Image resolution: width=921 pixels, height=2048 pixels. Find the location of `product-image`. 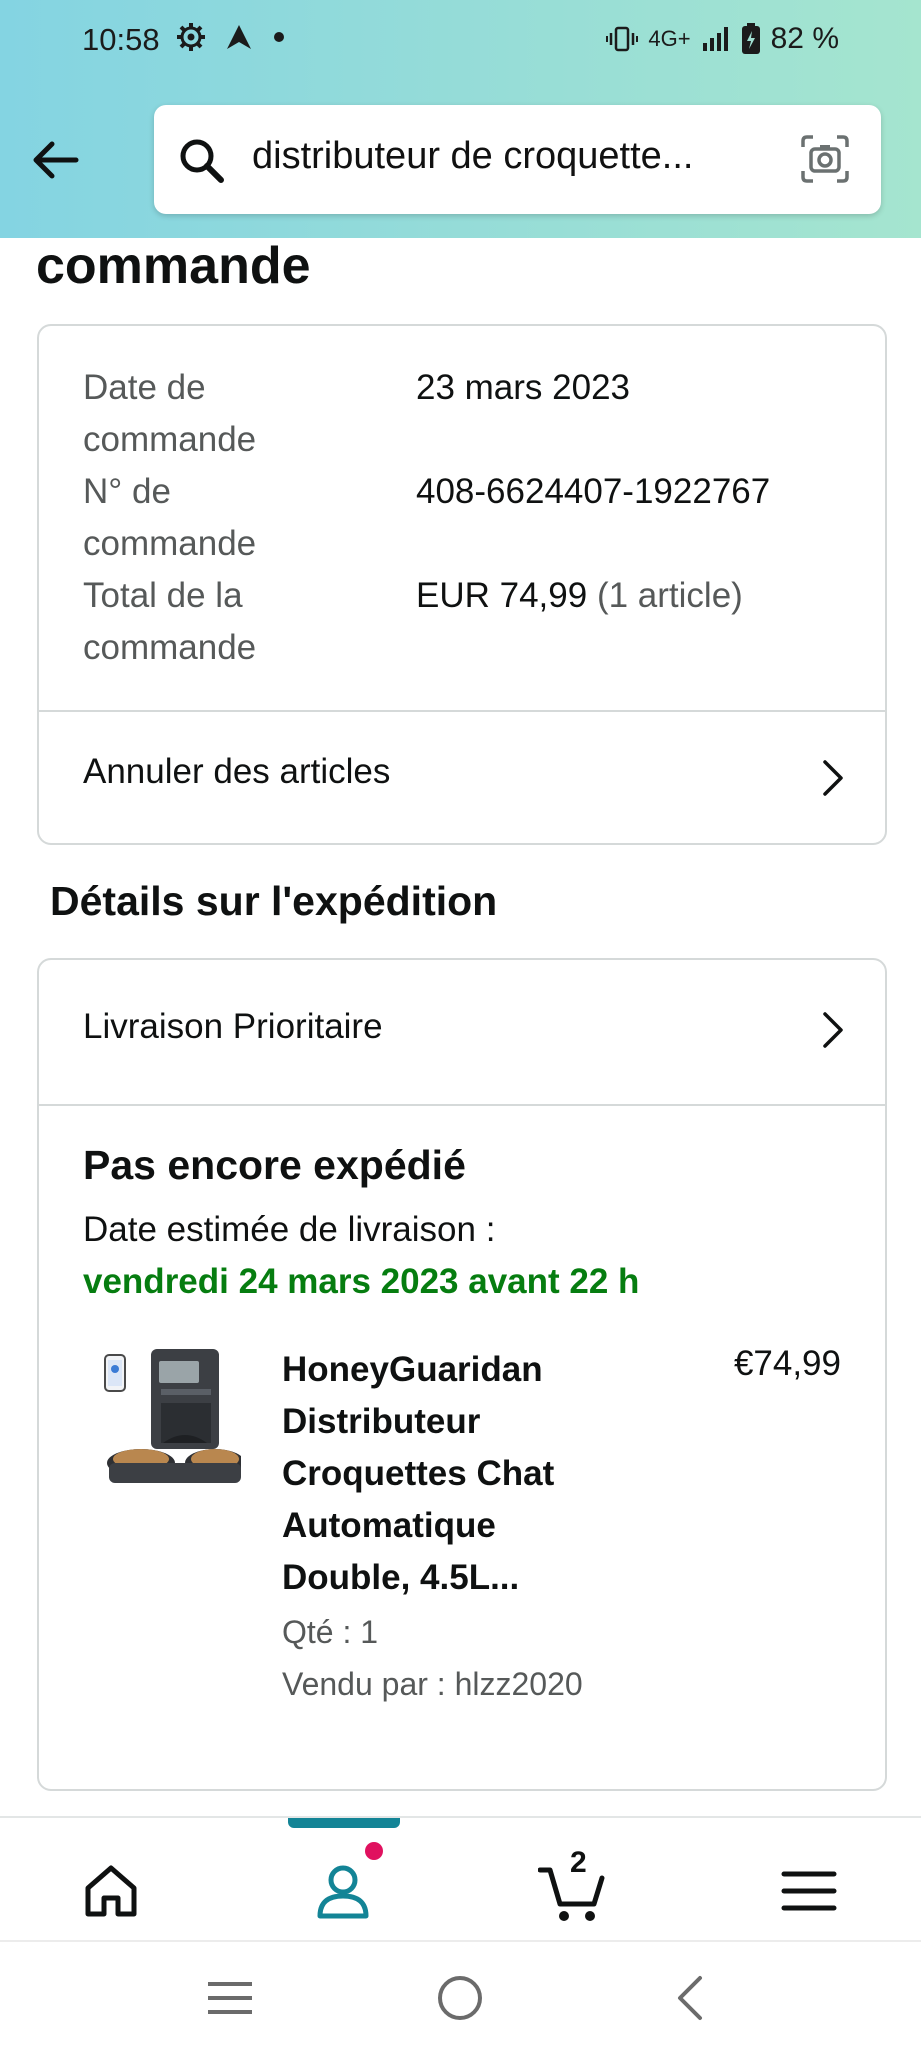

product-image is located at coordinates (166, 1420).